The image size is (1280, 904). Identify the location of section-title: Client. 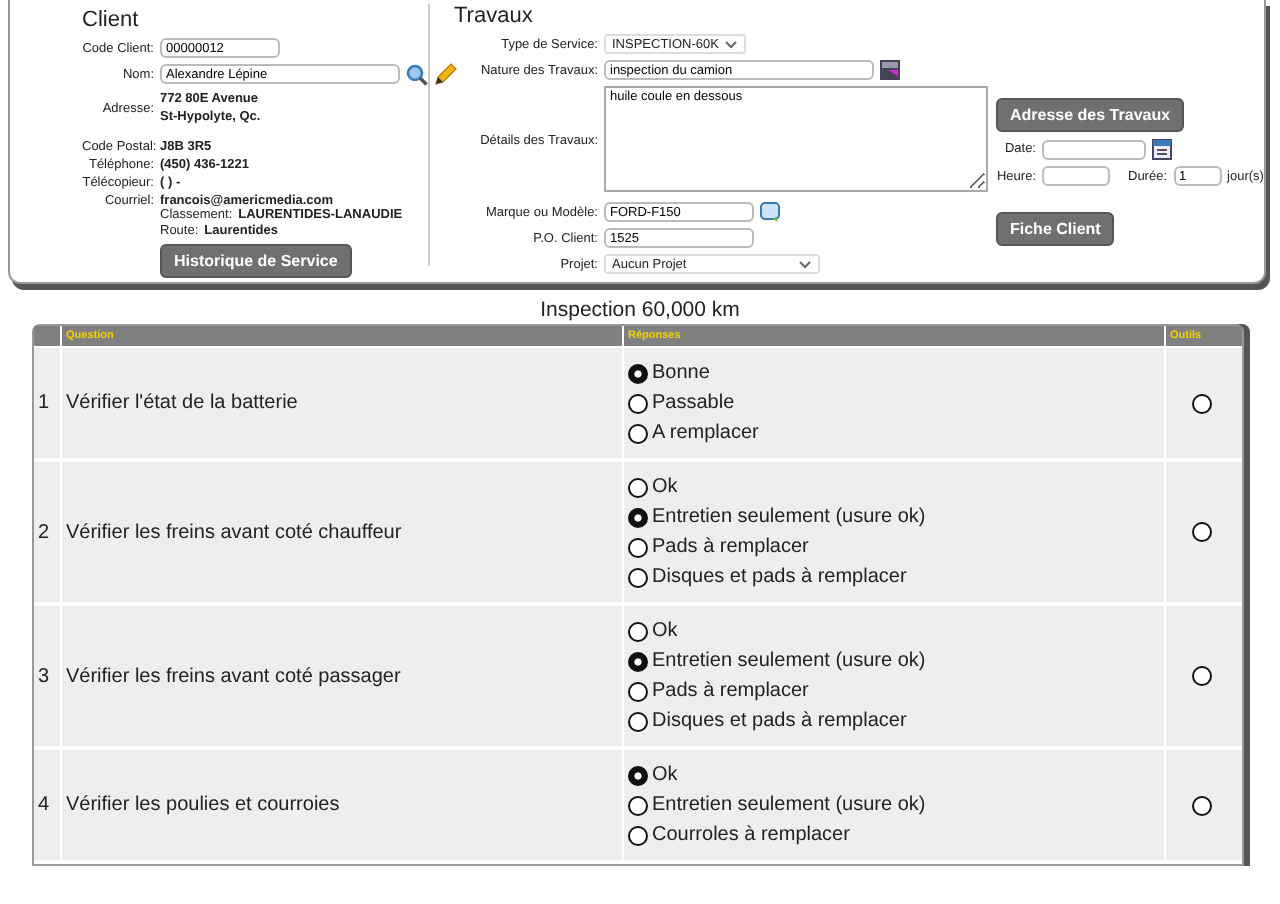
(111, 20).